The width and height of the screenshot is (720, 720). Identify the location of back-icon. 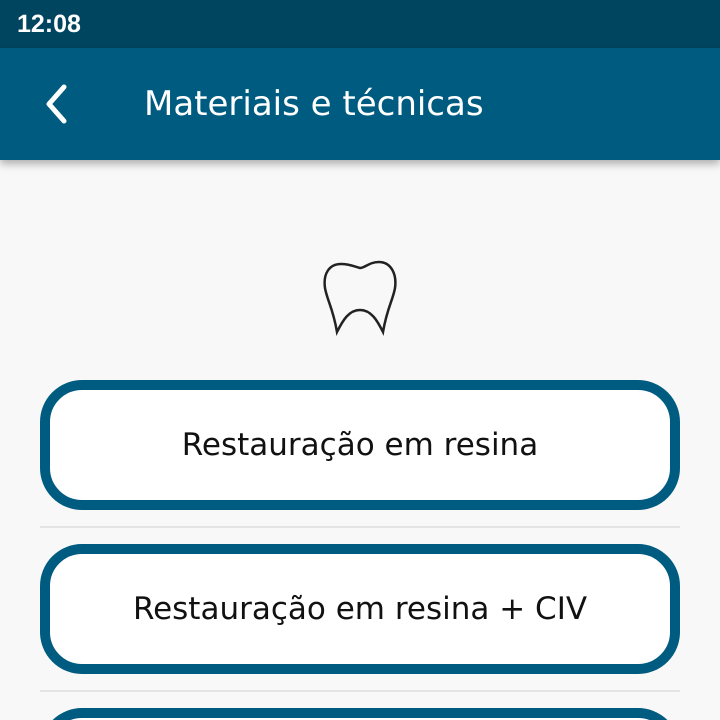
(56, 104).